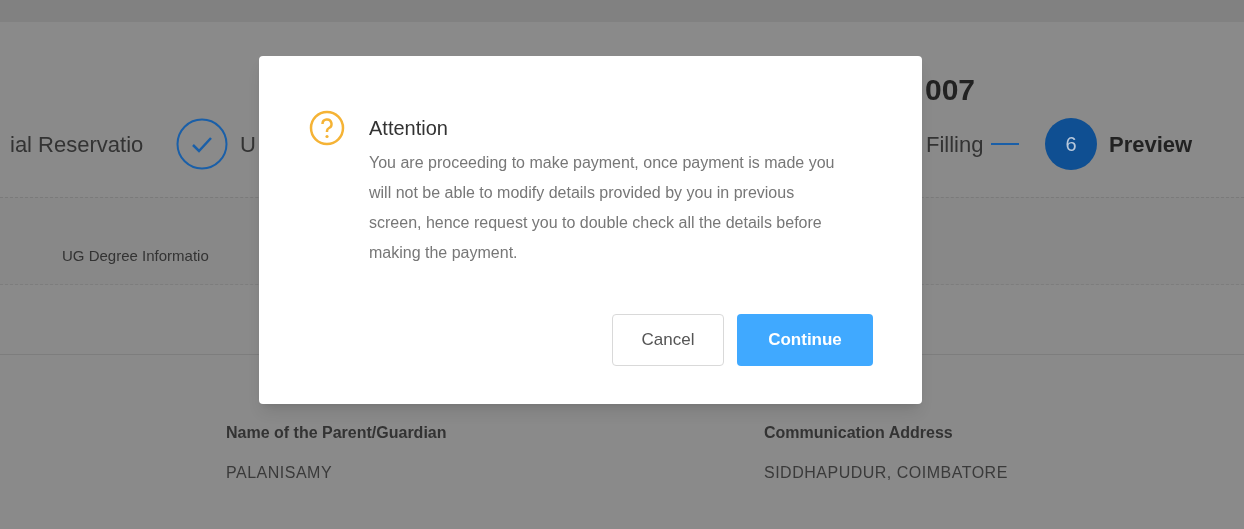 This screenshot has height=529, width=1244. Describe the element at coordinates (248, 144) in the screenshot. I see `step-label: U` at that location.